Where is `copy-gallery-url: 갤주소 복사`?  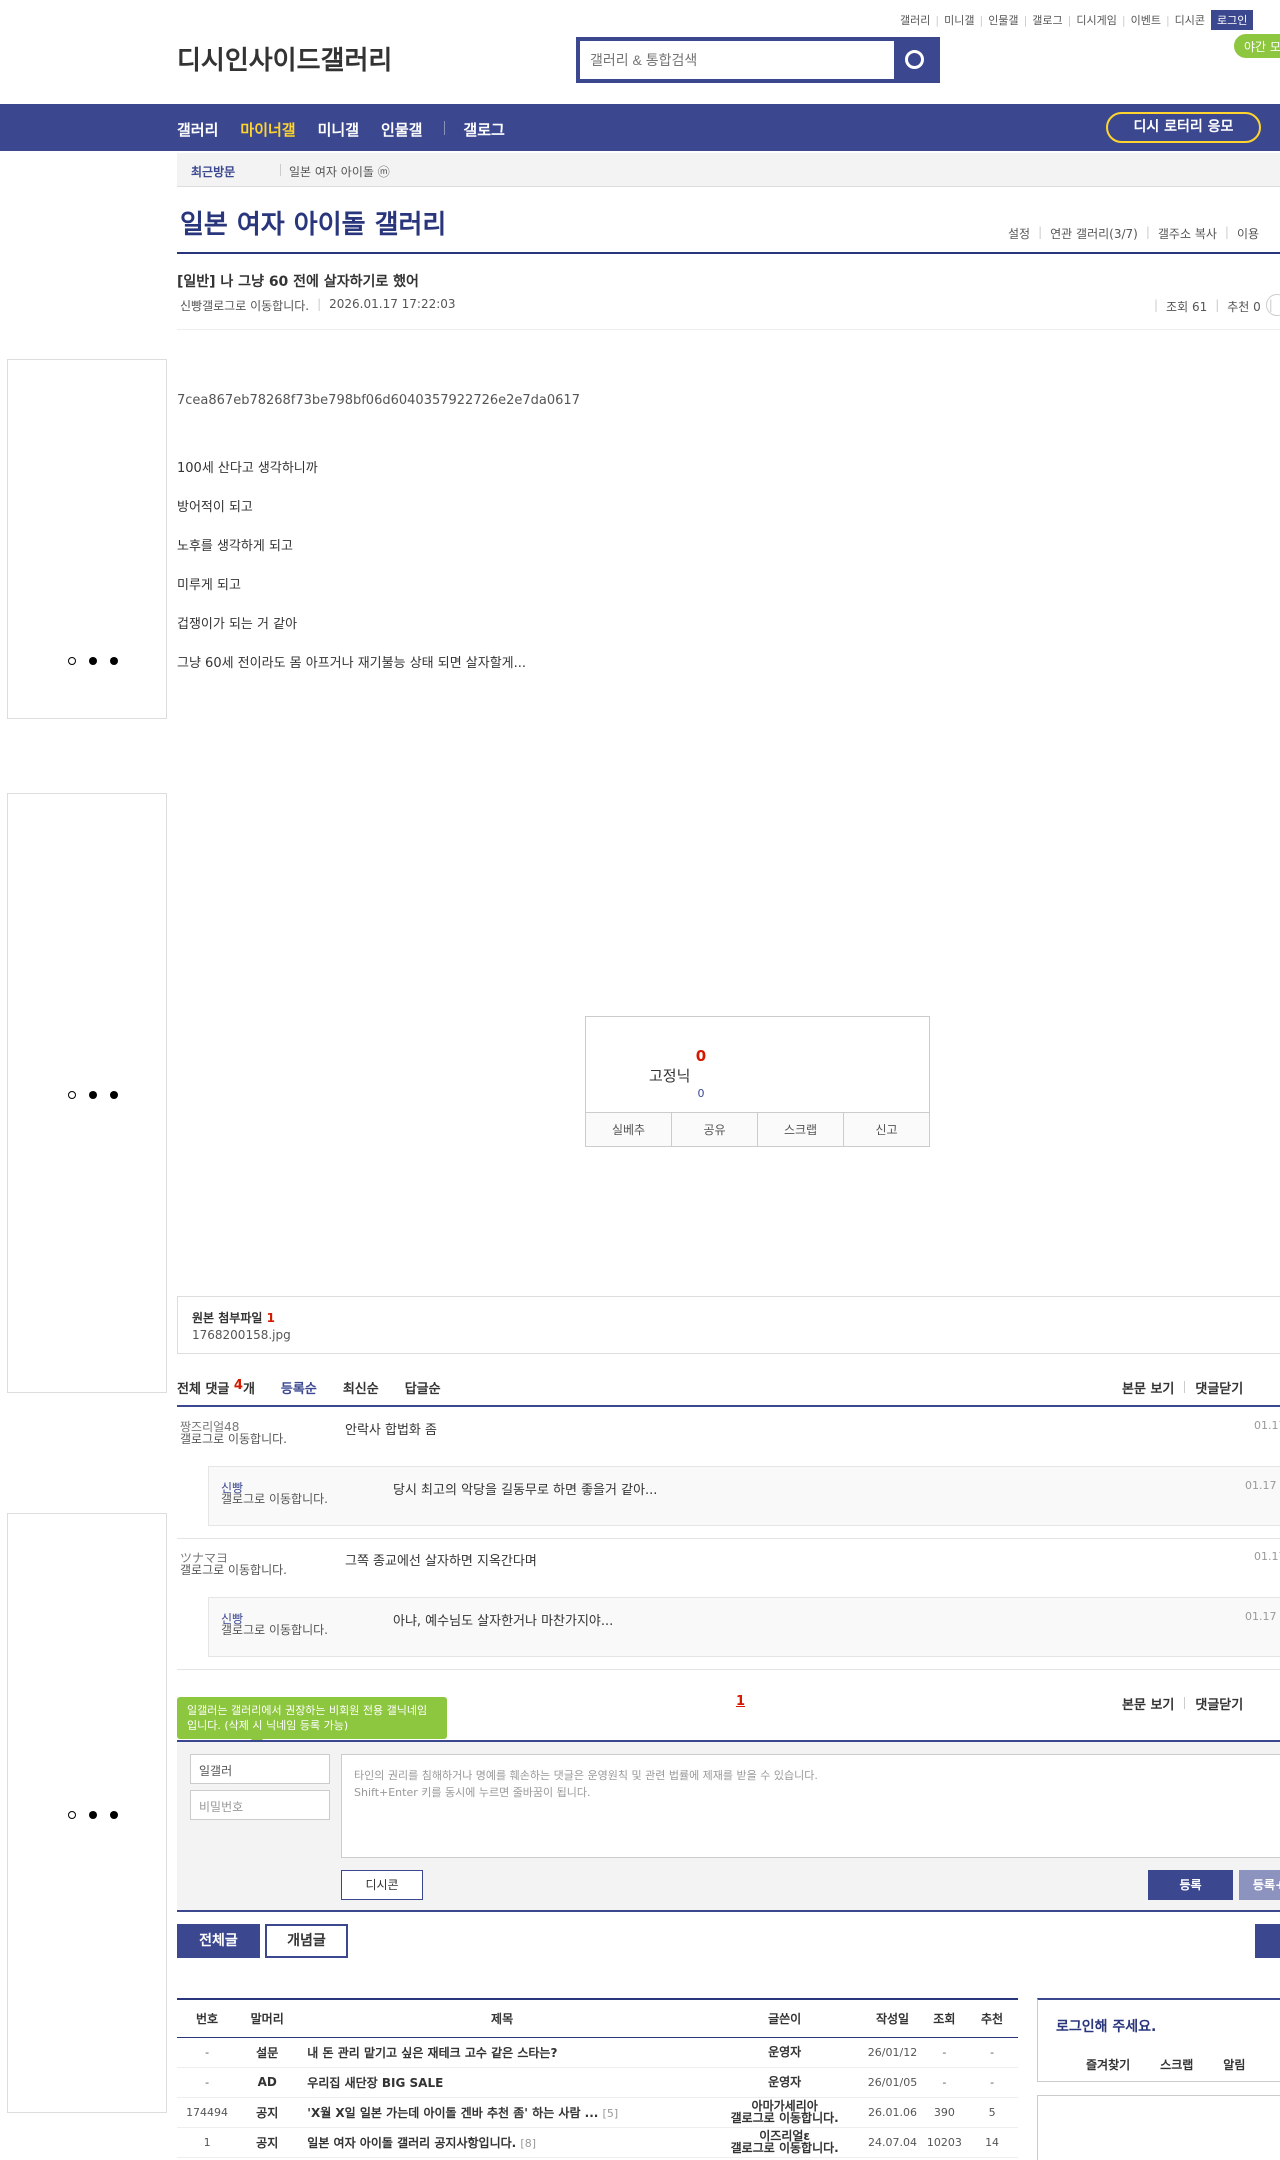
copy-gallery-url: 갤주소 복사 is located at coordinates (1187, 233).